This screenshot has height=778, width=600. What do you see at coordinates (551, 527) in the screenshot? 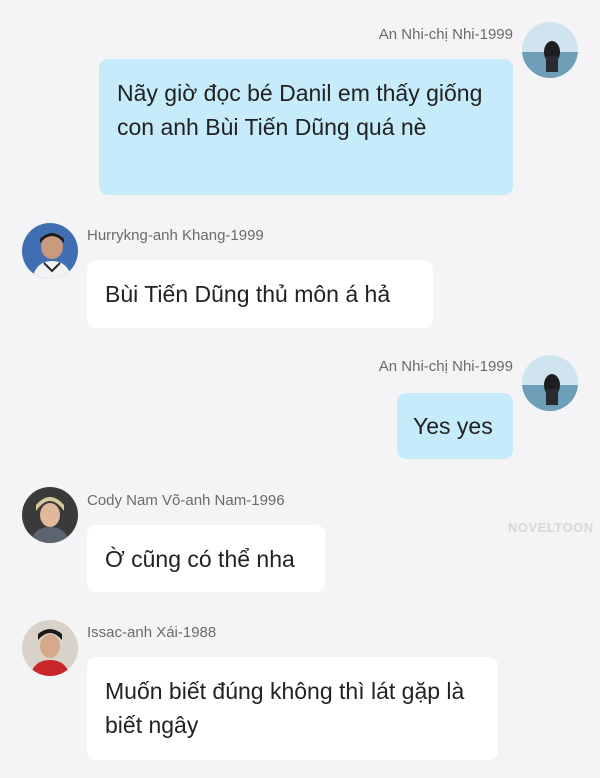
I see `watermark-logo: NOVELTOON` at bounding box center [551, 527].